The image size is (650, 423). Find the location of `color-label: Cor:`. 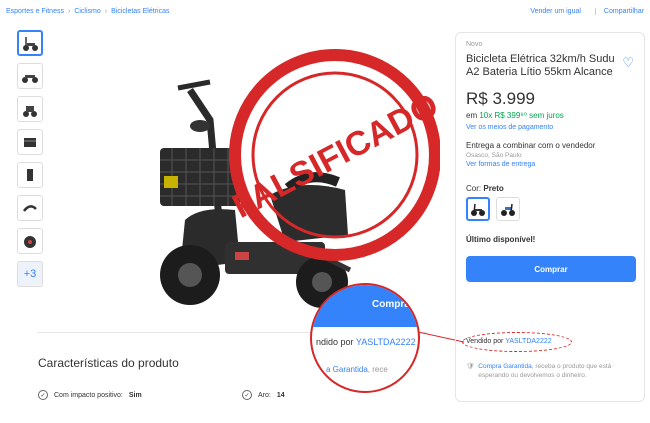

color-label: Cor: is located at coordinates (474, 188).